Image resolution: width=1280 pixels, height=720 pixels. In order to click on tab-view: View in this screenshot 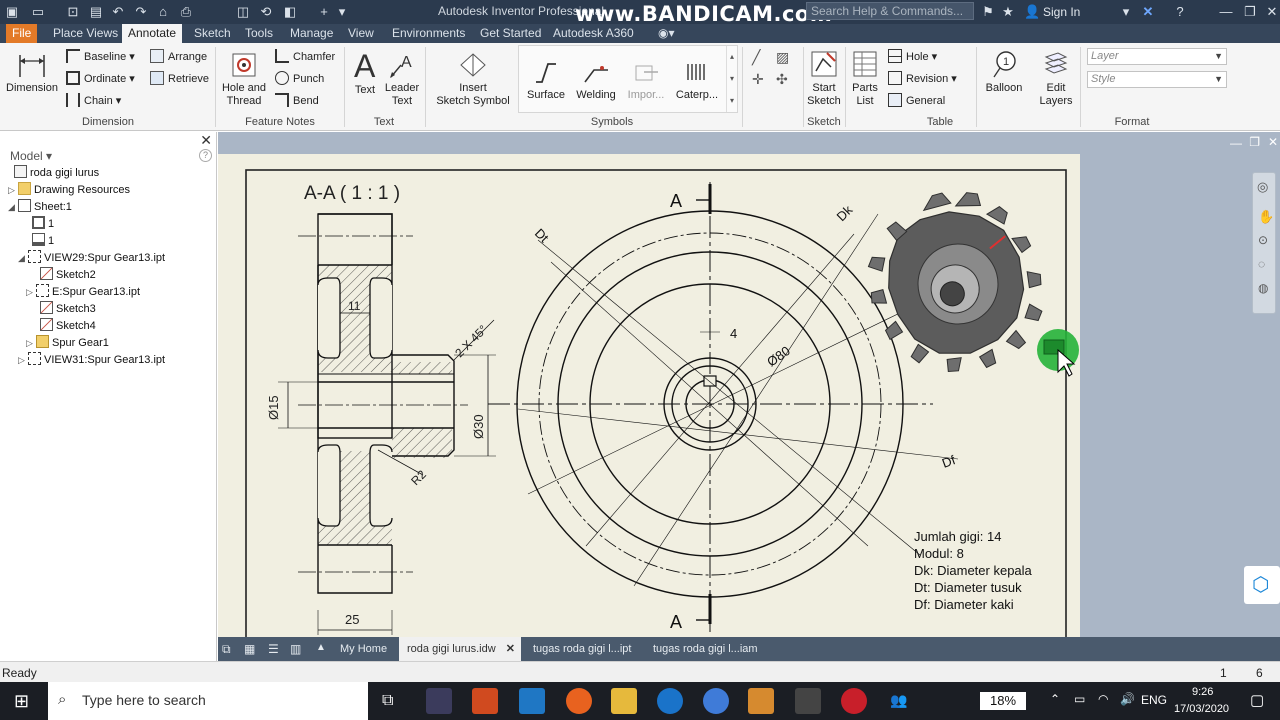, I will do `click(361, 33)`.